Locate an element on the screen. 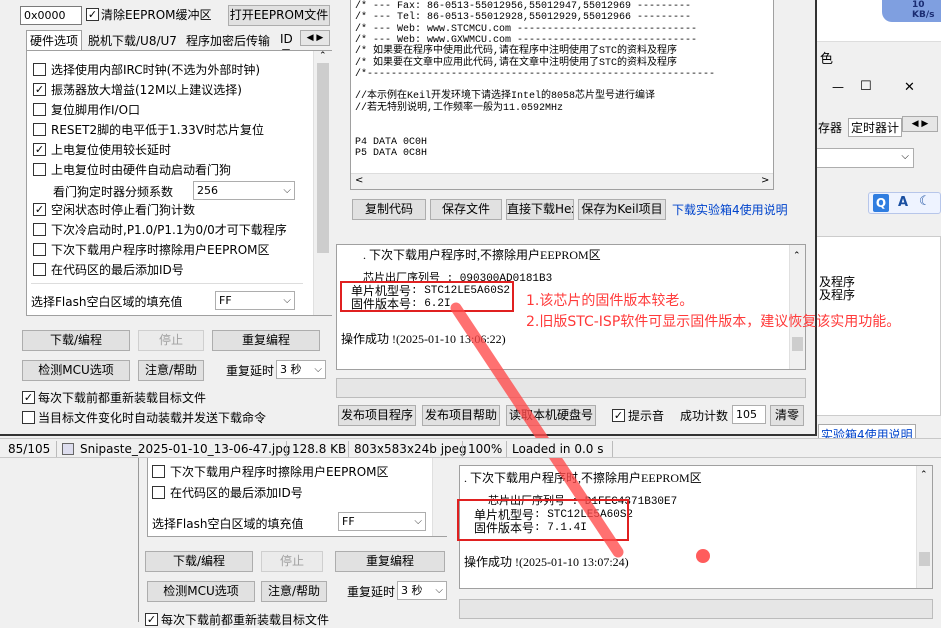  tab-encrypted-transfer: 程序加密后传输 is located at coordinates (228, 40).